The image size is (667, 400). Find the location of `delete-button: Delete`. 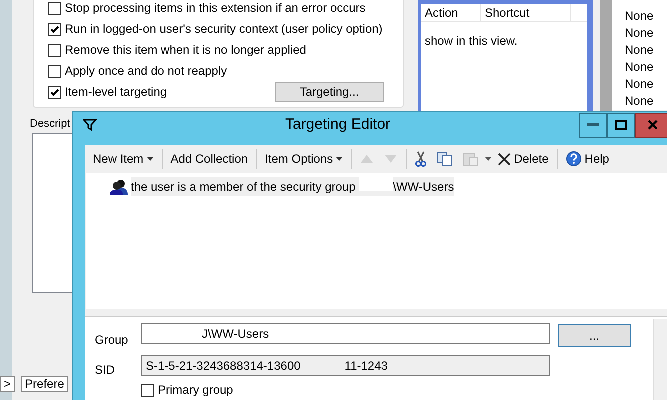

delete-button: Delete is located at coordinates (523, 159).